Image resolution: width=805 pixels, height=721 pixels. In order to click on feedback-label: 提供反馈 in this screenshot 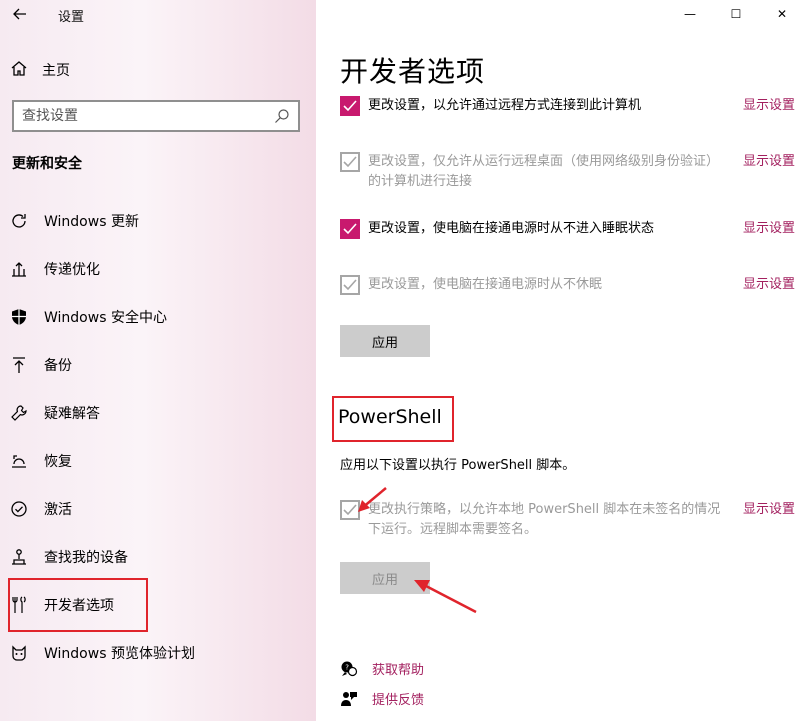, I will do `click(398, 700)`.